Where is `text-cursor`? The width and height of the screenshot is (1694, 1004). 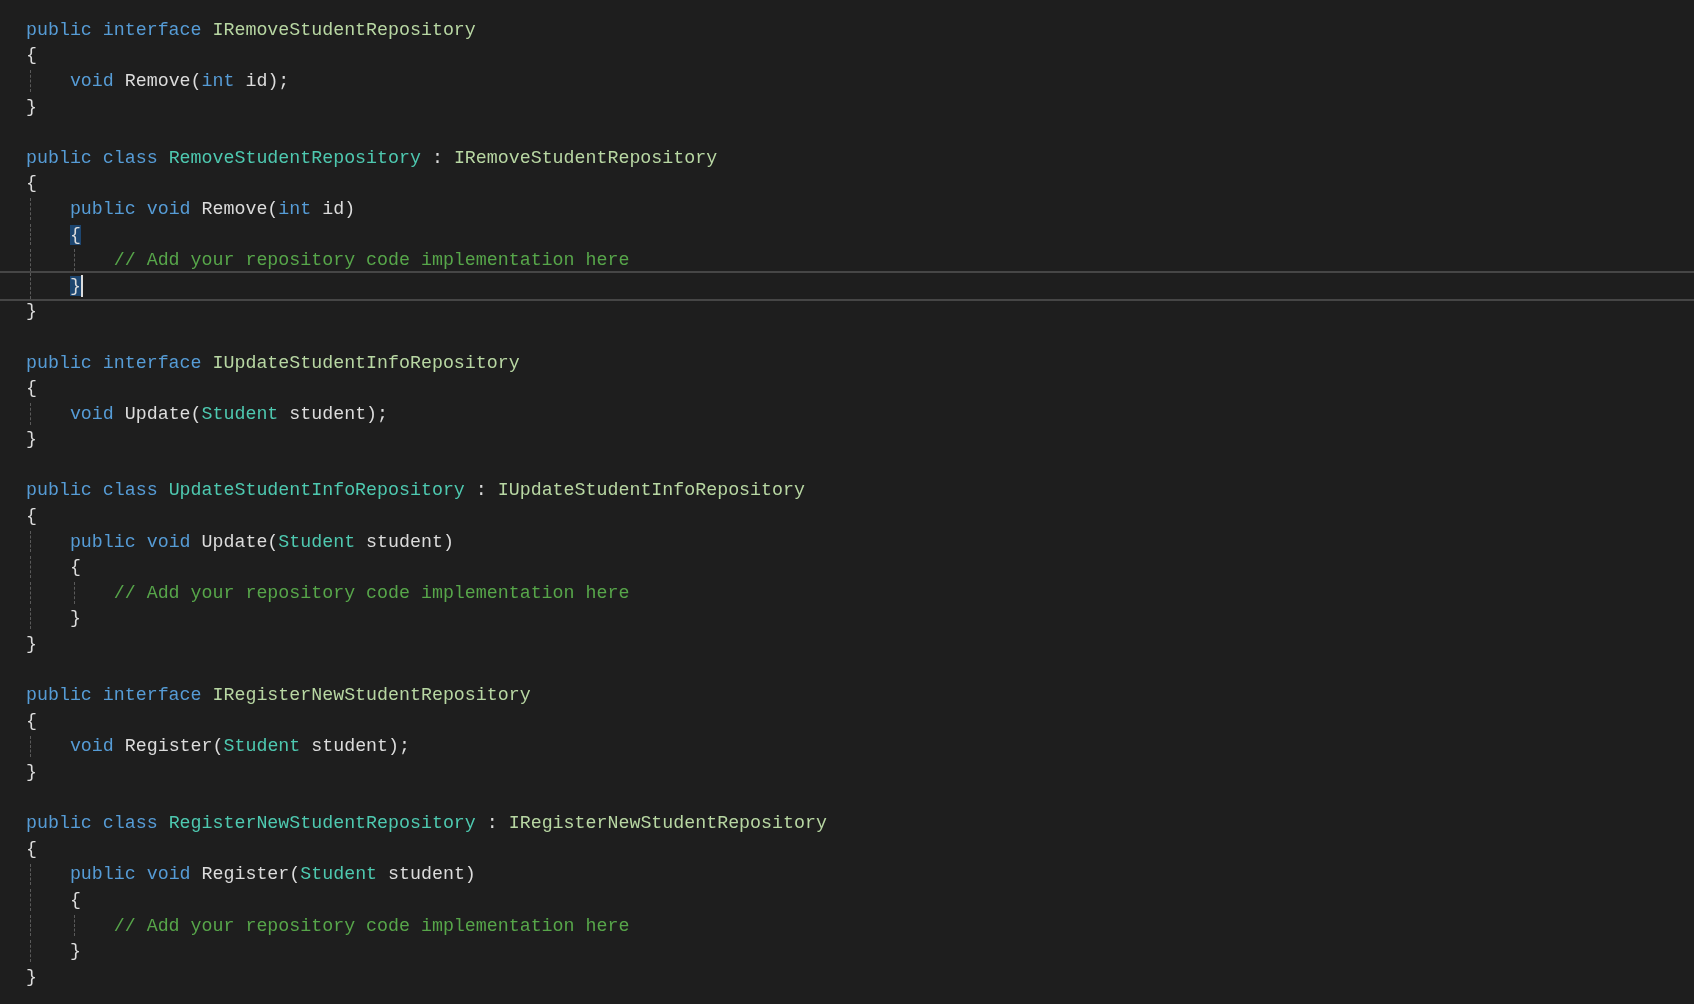
text-cursor is located at coordinates (81, 285).